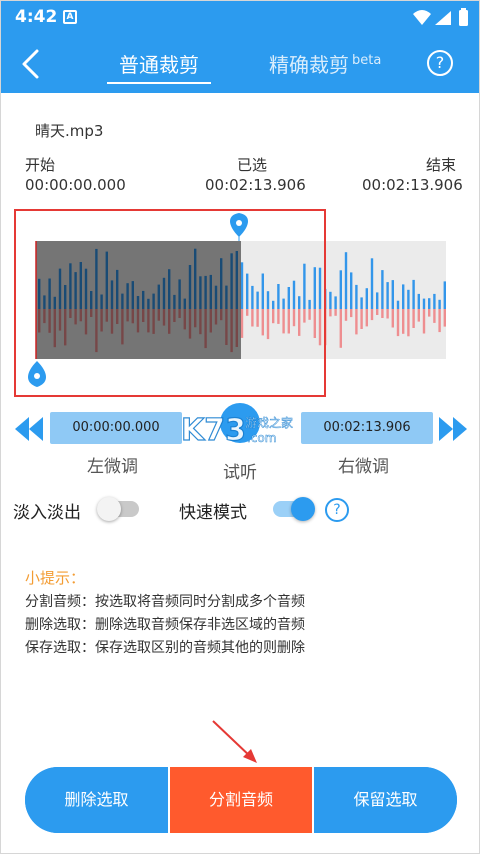 The width and height of the screenshot is (480, 854). I want to click on fast-mode-toggle-knob, so click(303, 509).